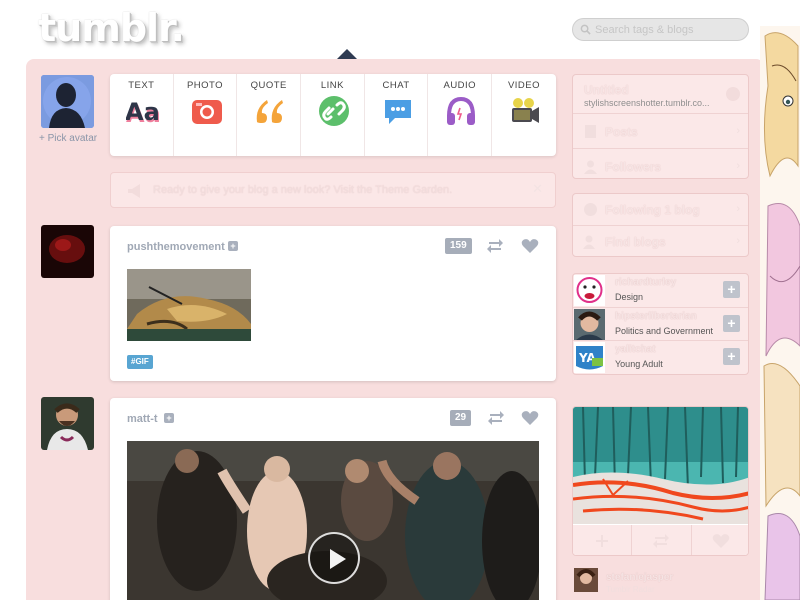  Describe the element at coordinates (586, 580) in the screenshot. I see `radar-author-avatar` at that location.